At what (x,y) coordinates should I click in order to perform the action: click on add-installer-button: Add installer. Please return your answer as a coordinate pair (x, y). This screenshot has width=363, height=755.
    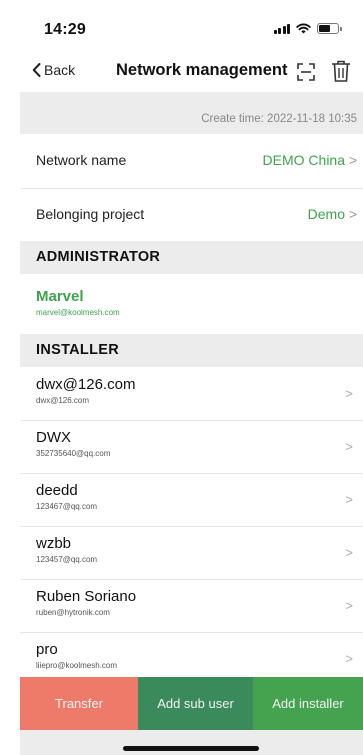
    Looking at the image, I should click on (308, 703).